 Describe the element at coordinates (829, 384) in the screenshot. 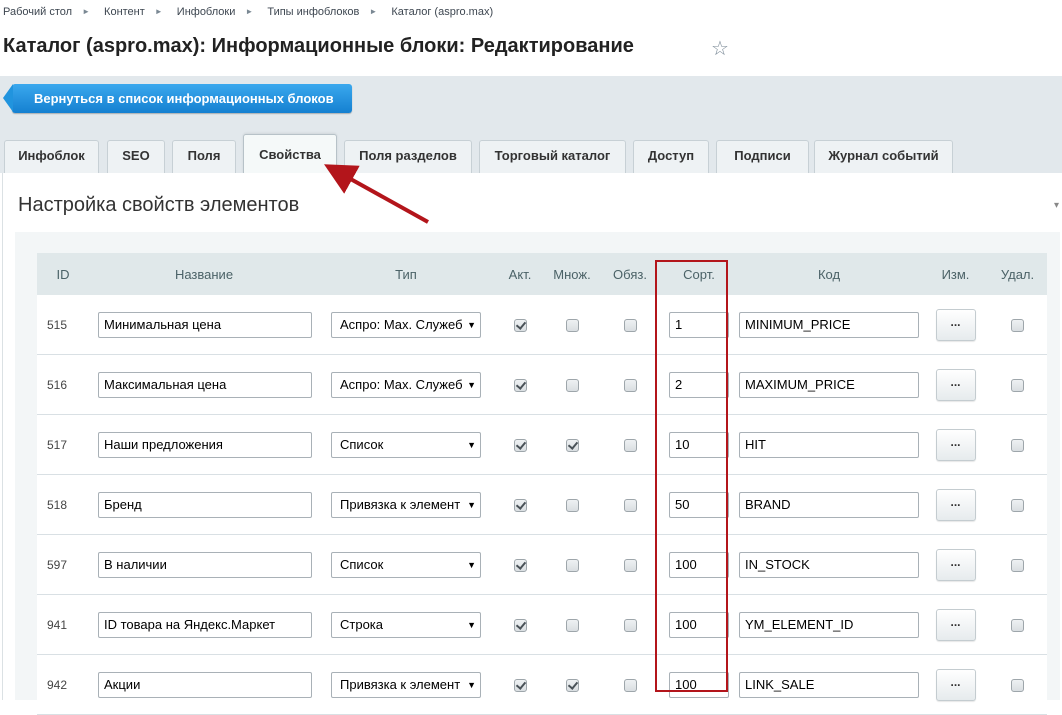

I see `property-code-input: MAXIMUM_PRICE` at that location.